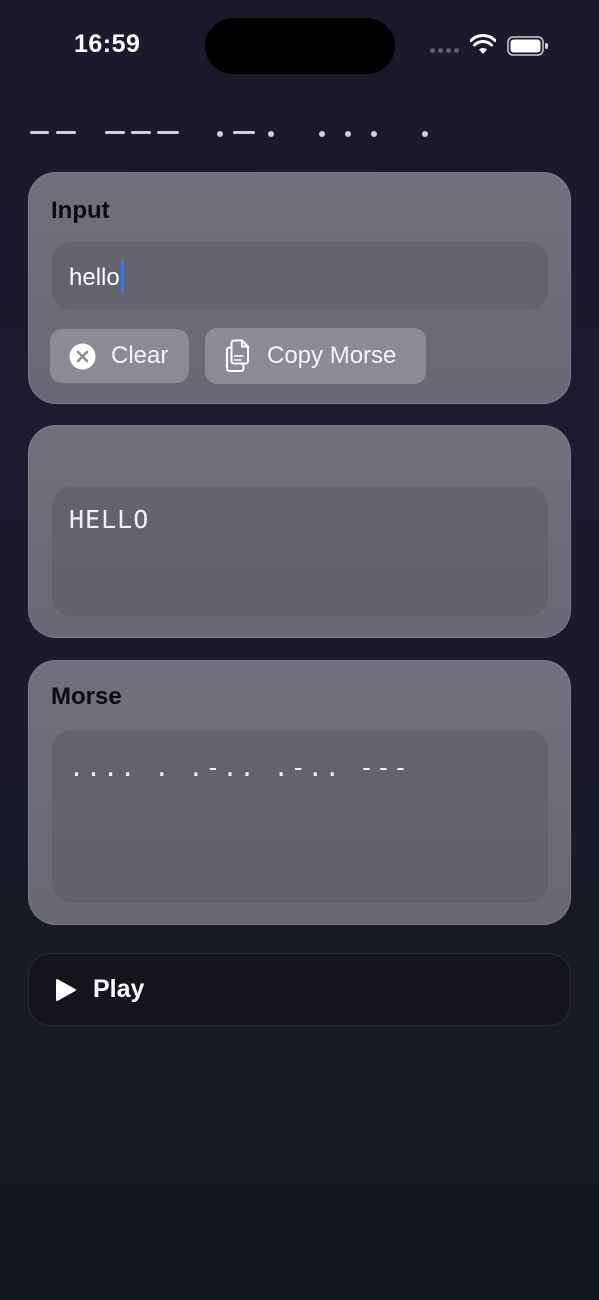 This screenshot has height=1300, width=599. I want to click on clear-button: Clear, so click(119, 356).